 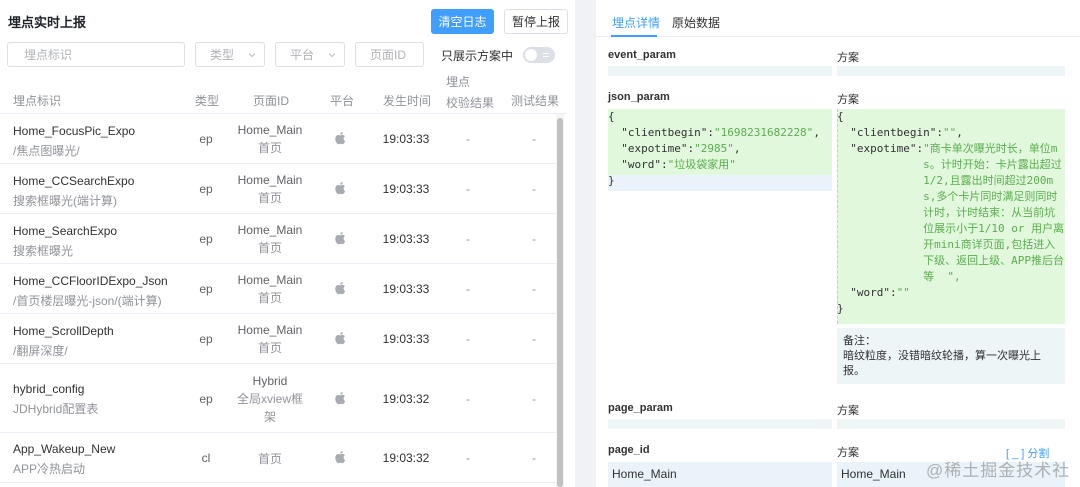 I want to click on event-param-scheme-label: 方案, so click(x=848, y=58).